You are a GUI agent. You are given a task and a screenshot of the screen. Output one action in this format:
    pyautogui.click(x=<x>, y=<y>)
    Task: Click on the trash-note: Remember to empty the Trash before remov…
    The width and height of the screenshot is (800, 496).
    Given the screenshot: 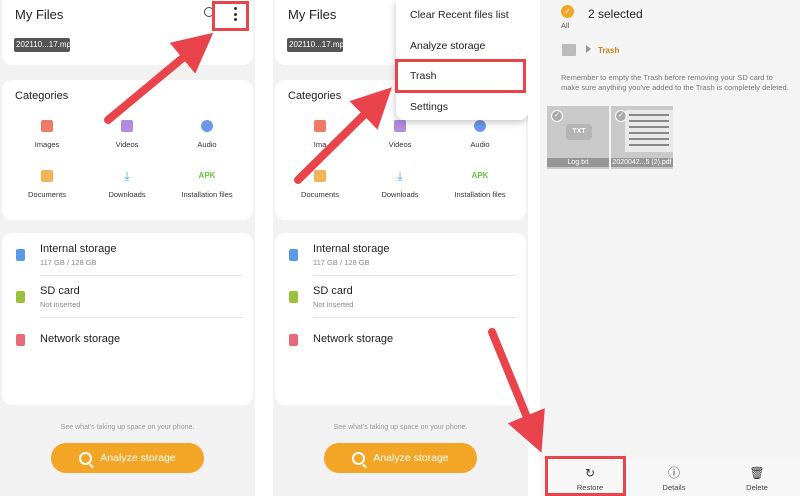 What is the action you would take?
    pyautogui.click(x=675, y=82)
    